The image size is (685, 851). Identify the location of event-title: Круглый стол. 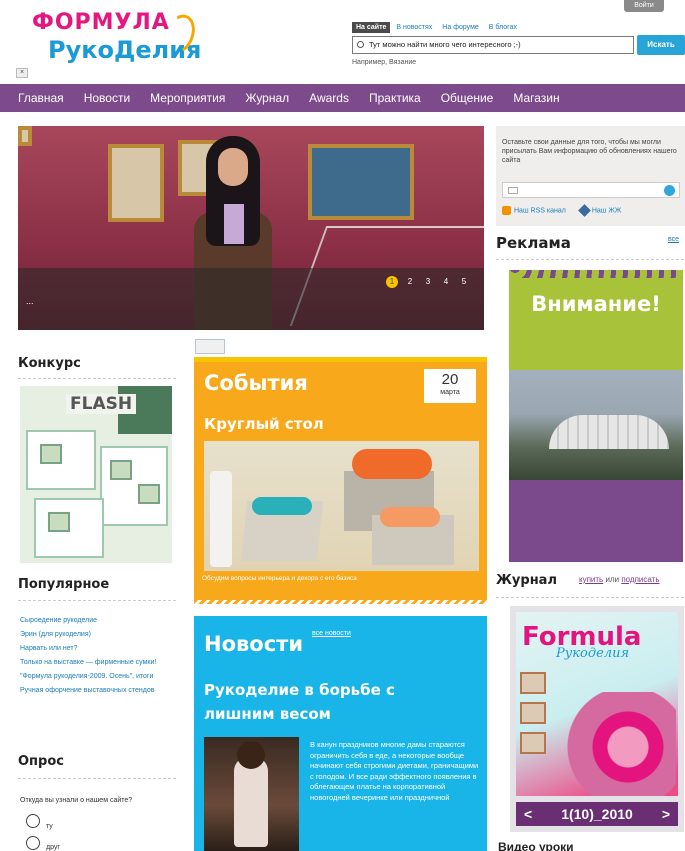
(264, 424).